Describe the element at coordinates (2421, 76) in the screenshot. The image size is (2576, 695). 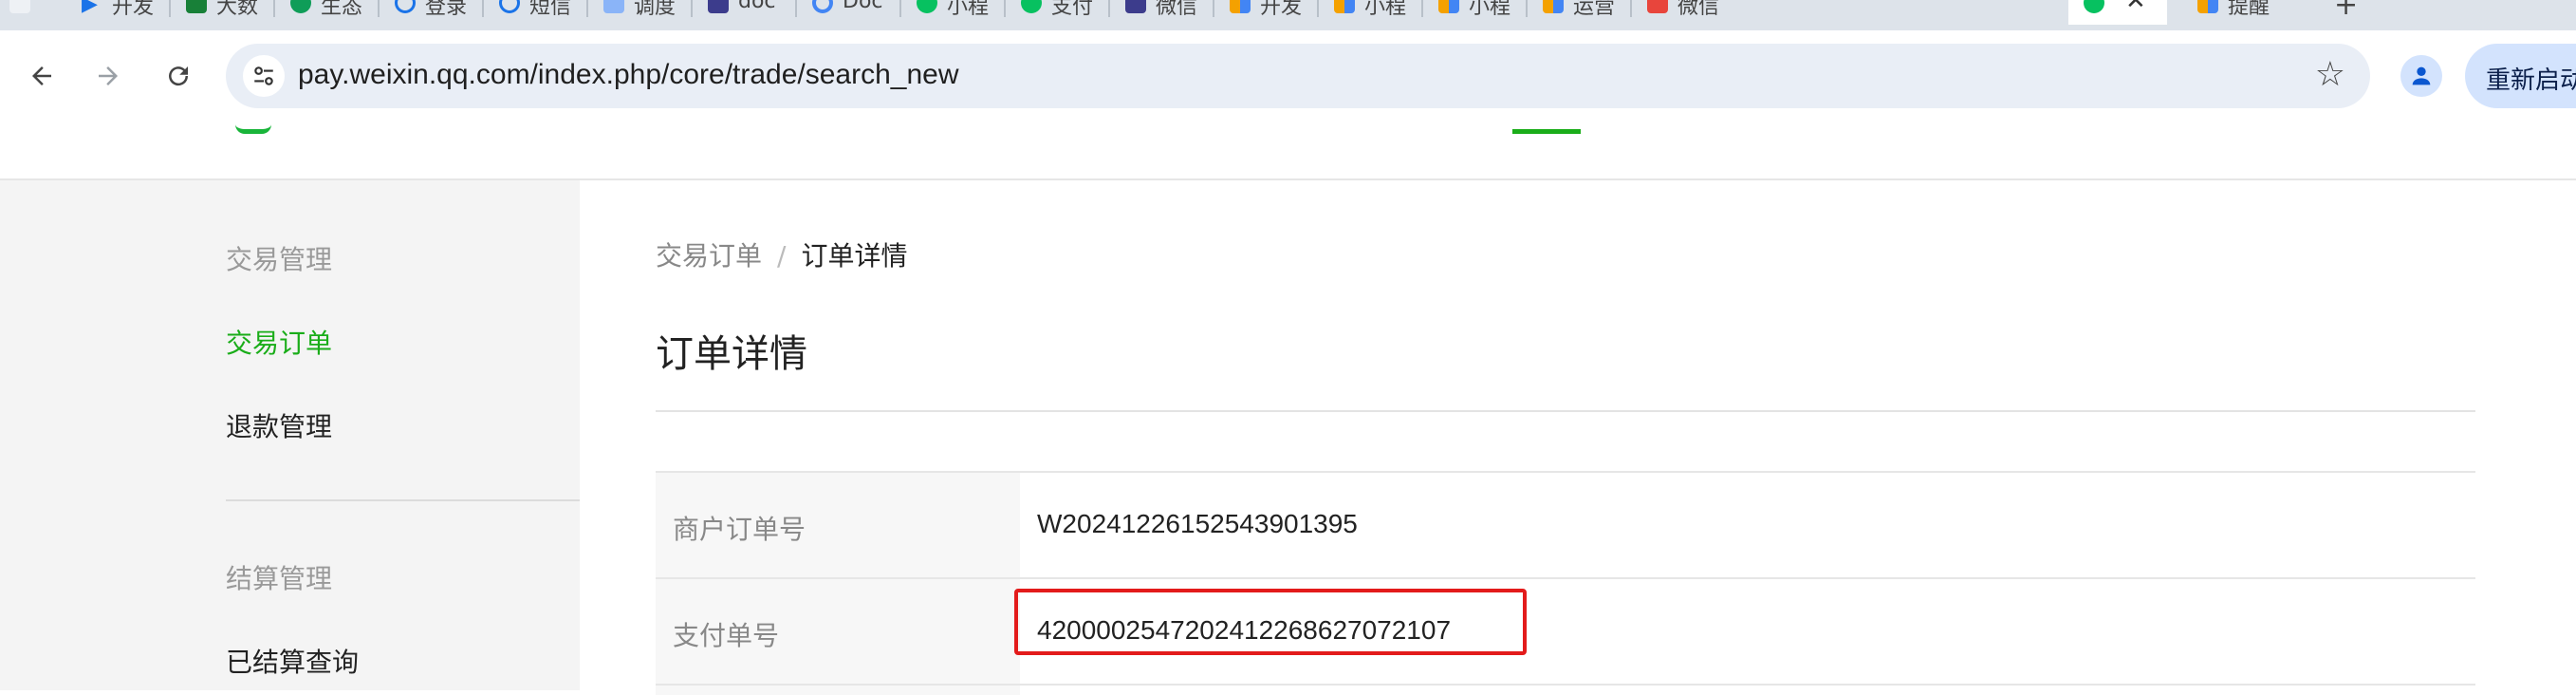
I see `profile-avatar-icon` at that location.